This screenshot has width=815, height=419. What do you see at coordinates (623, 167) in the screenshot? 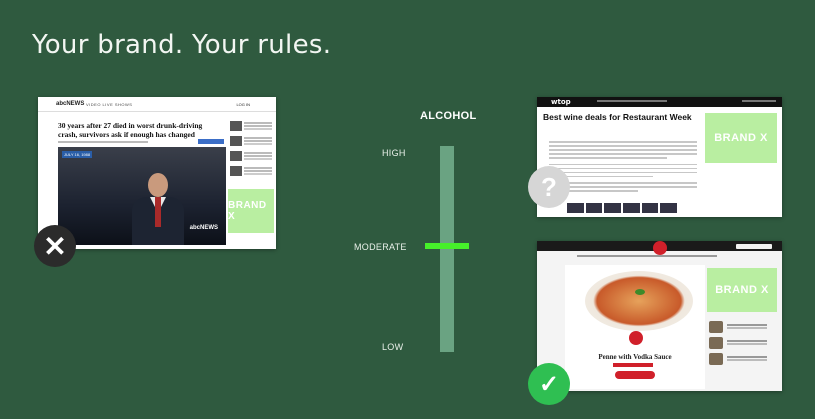
I see `wine-article-body` at bounding box center [623, 167].